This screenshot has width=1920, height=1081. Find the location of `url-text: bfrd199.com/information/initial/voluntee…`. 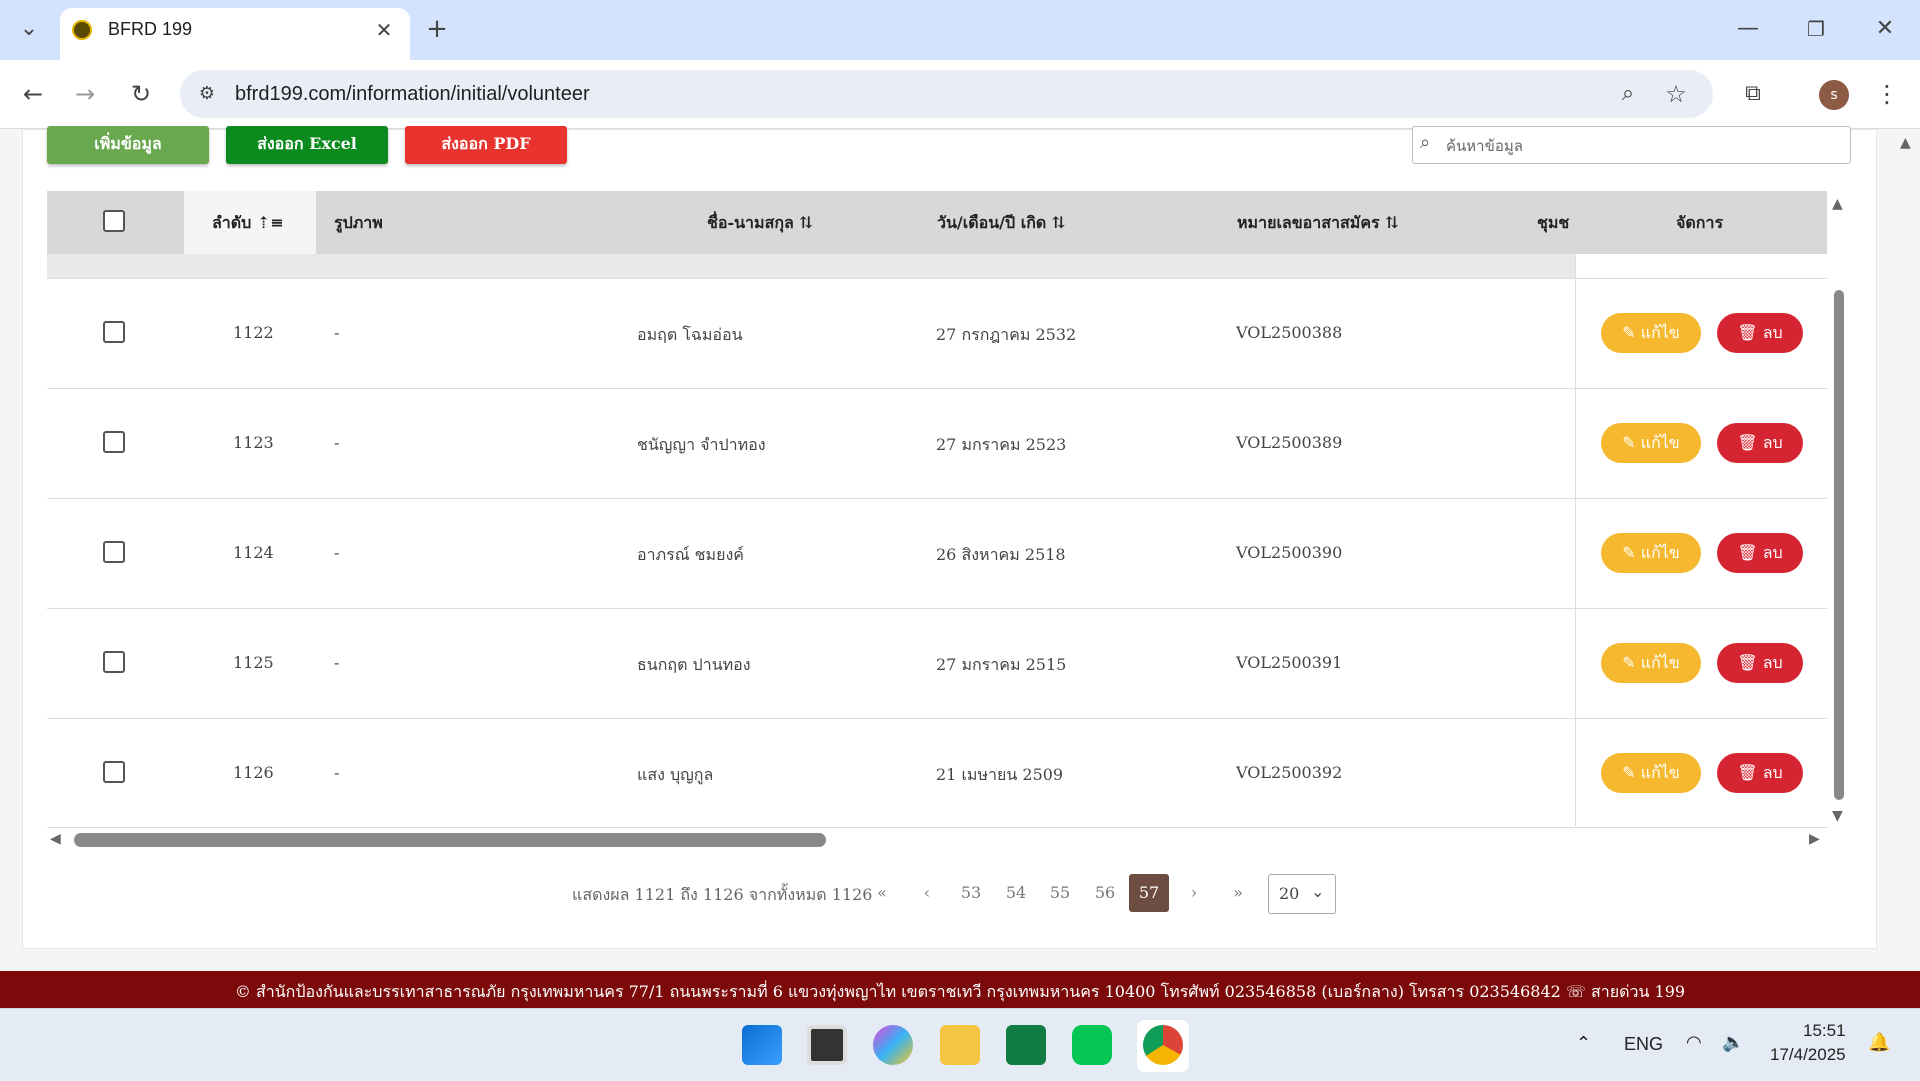

url-text: bfrd199.com/information/initial/voluntee… is located at coordinates (412, 94).